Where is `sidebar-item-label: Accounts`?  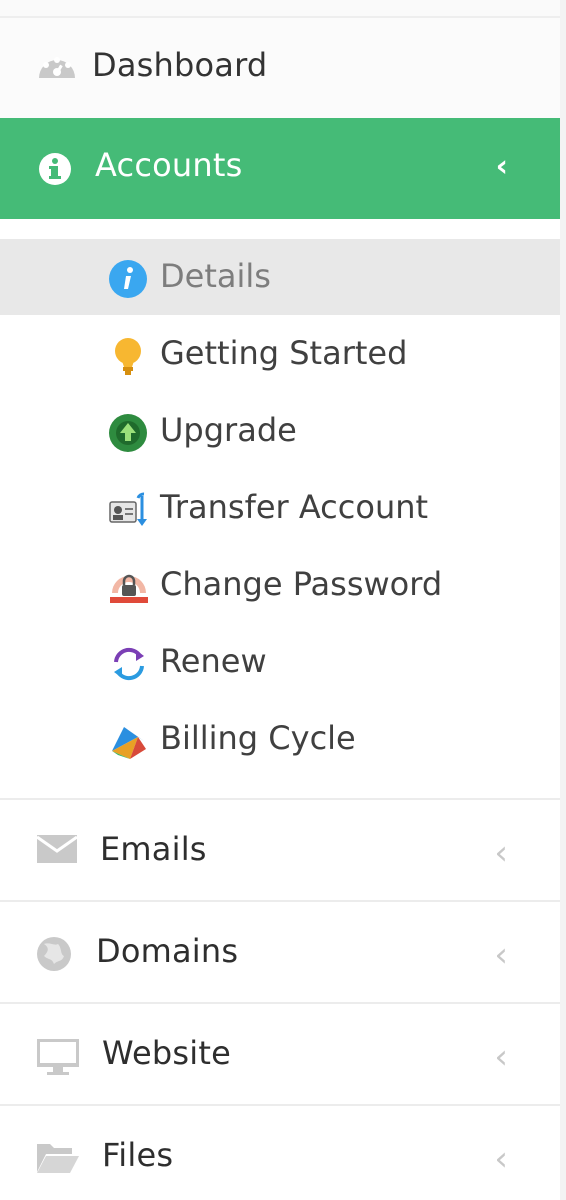
sidebar-item-label: Accounts is located at coordinates (169, 165).